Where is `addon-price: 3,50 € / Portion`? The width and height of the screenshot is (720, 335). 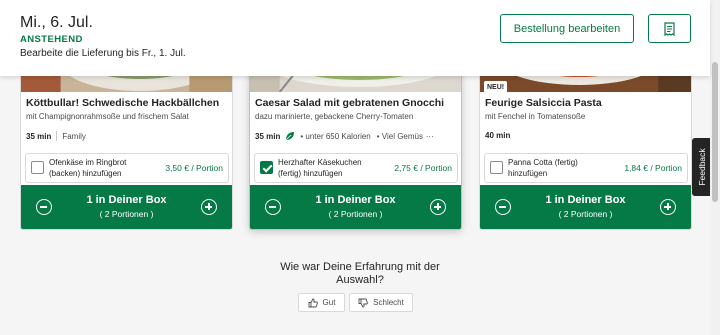
addon-price: 3,50 € / Portion is located at coordinates (194, 168).